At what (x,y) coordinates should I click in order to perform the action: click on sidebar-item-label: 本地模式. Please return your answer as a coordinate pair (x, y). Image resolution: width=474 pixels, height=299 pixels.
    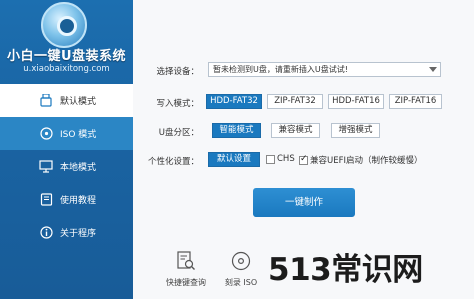
    Looking at the image, I should click on (78, 168).